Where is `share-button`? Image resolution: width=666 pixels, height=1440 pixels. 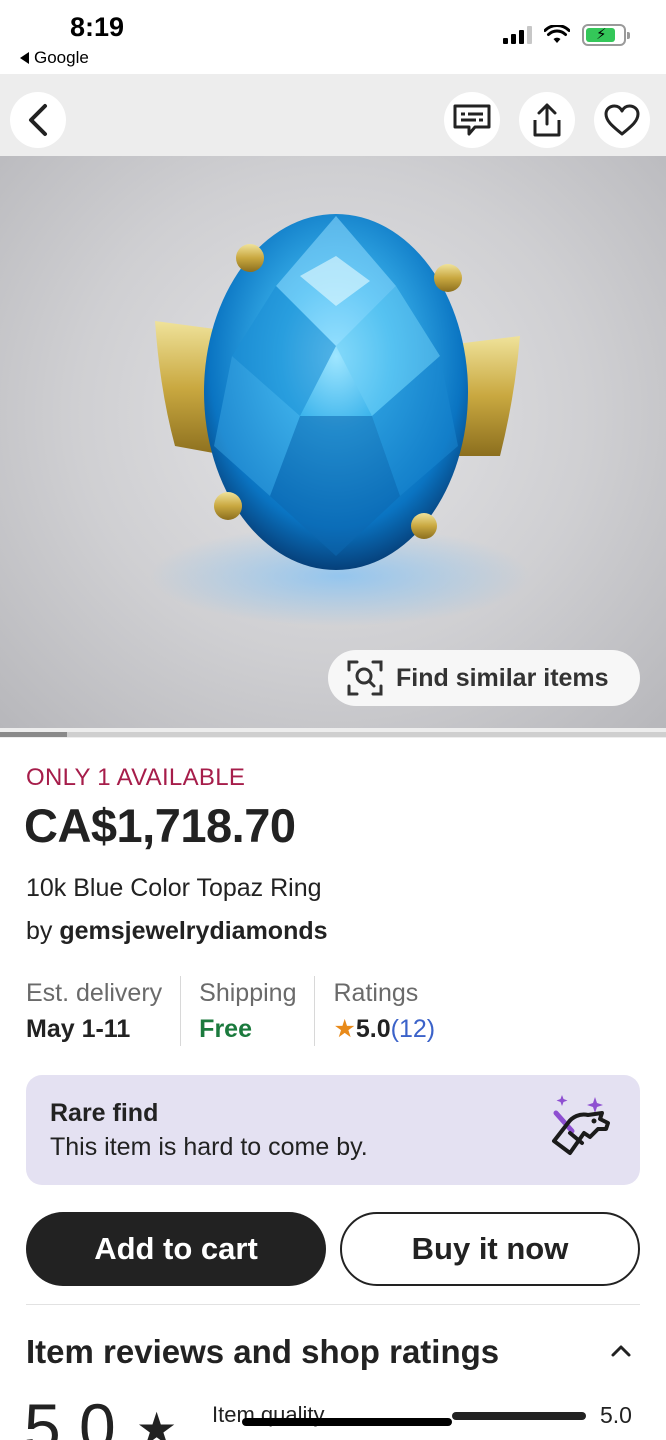
share-button is located at coordinates (547, 120).